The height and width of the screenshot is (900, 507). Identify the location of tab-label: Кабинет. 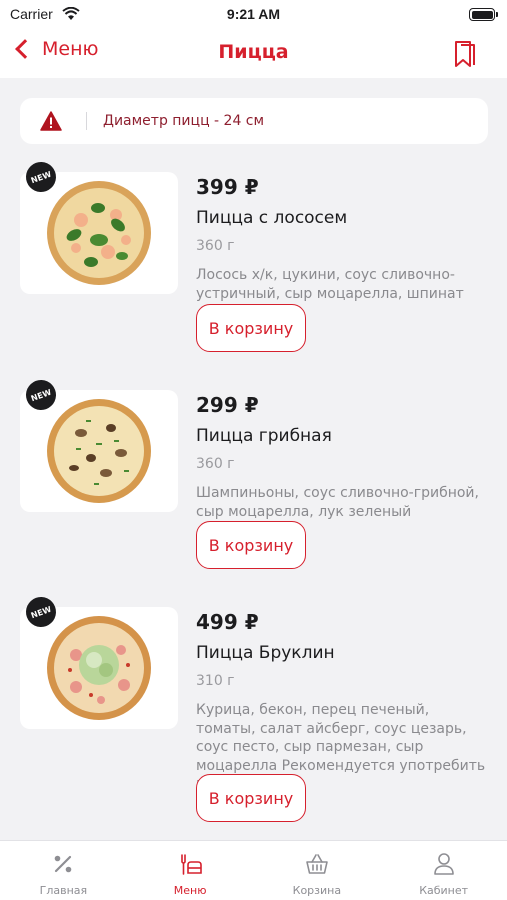
(444, 890).